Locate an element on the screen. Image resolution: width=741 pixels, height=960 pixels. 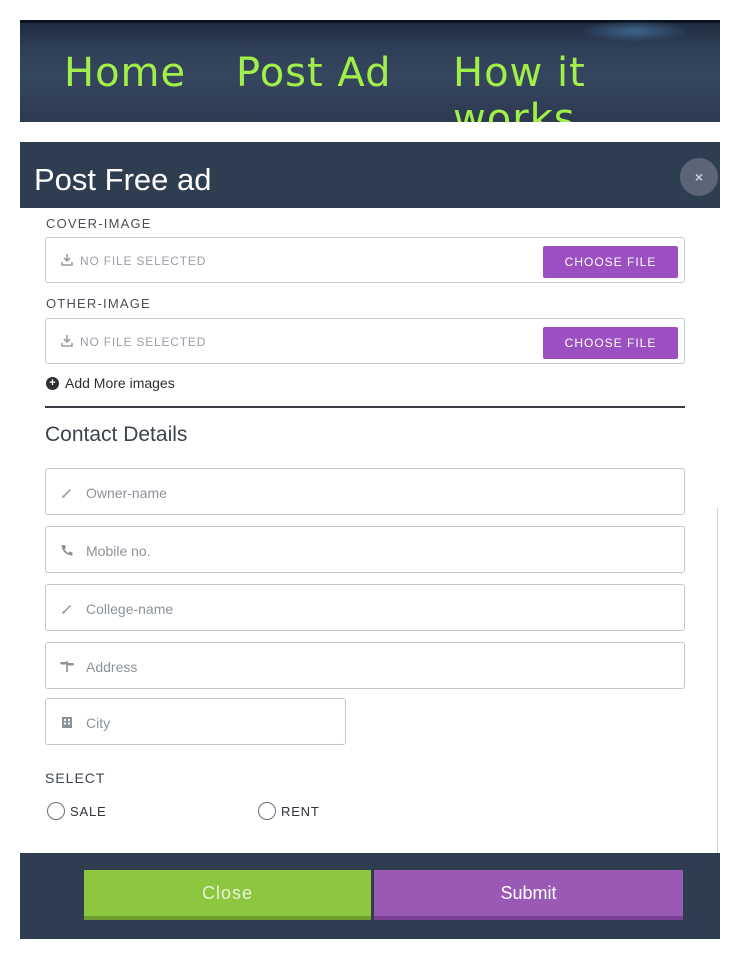
nav-how-it-works-link: How it works is located at coordinates (586, 86).